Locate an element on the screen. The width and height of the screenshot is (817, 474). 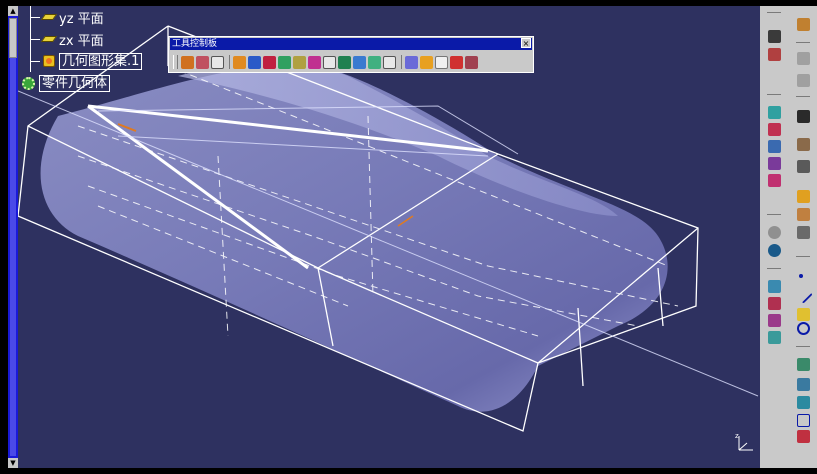
sketcher-icon is located at coordinates (803, 196).